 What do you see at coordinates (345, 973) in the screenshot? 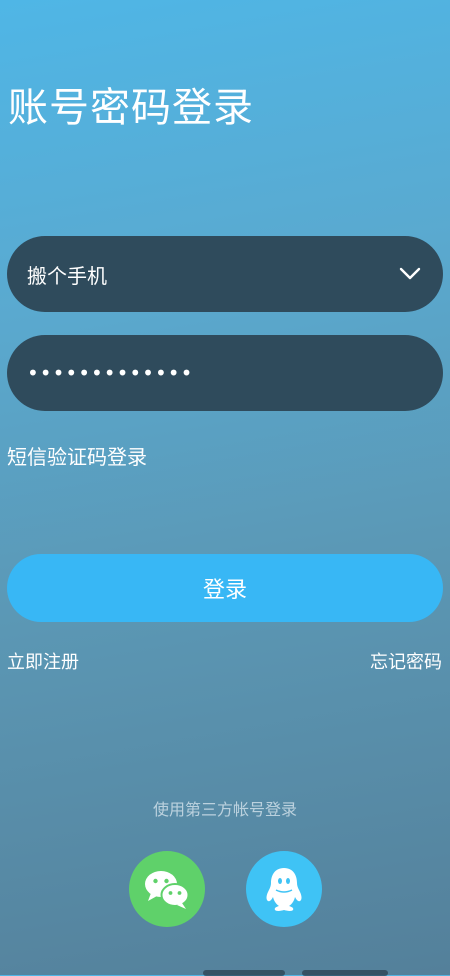
I see `home-indicator-right` at bounding box center [345, 973].